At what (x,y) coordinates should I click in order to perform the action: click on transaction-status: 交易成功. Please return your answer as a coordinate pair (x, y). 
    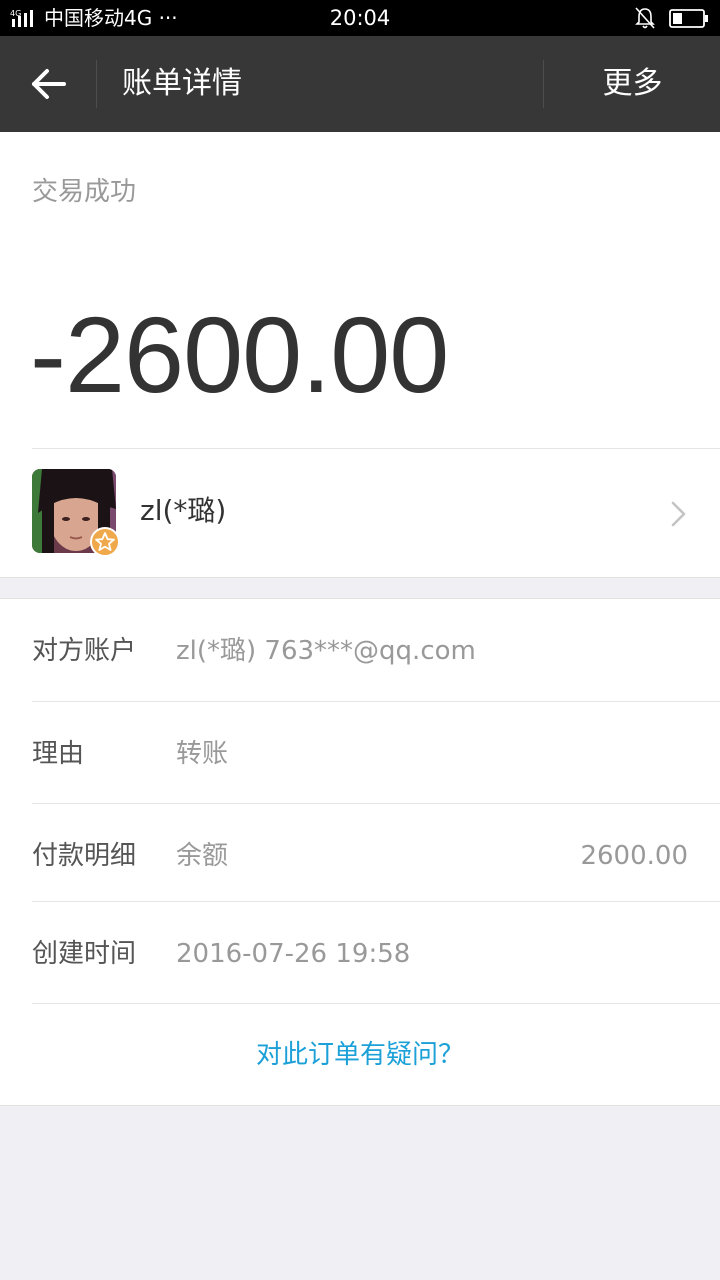
    Looking at the image, I should click on (84, 192).